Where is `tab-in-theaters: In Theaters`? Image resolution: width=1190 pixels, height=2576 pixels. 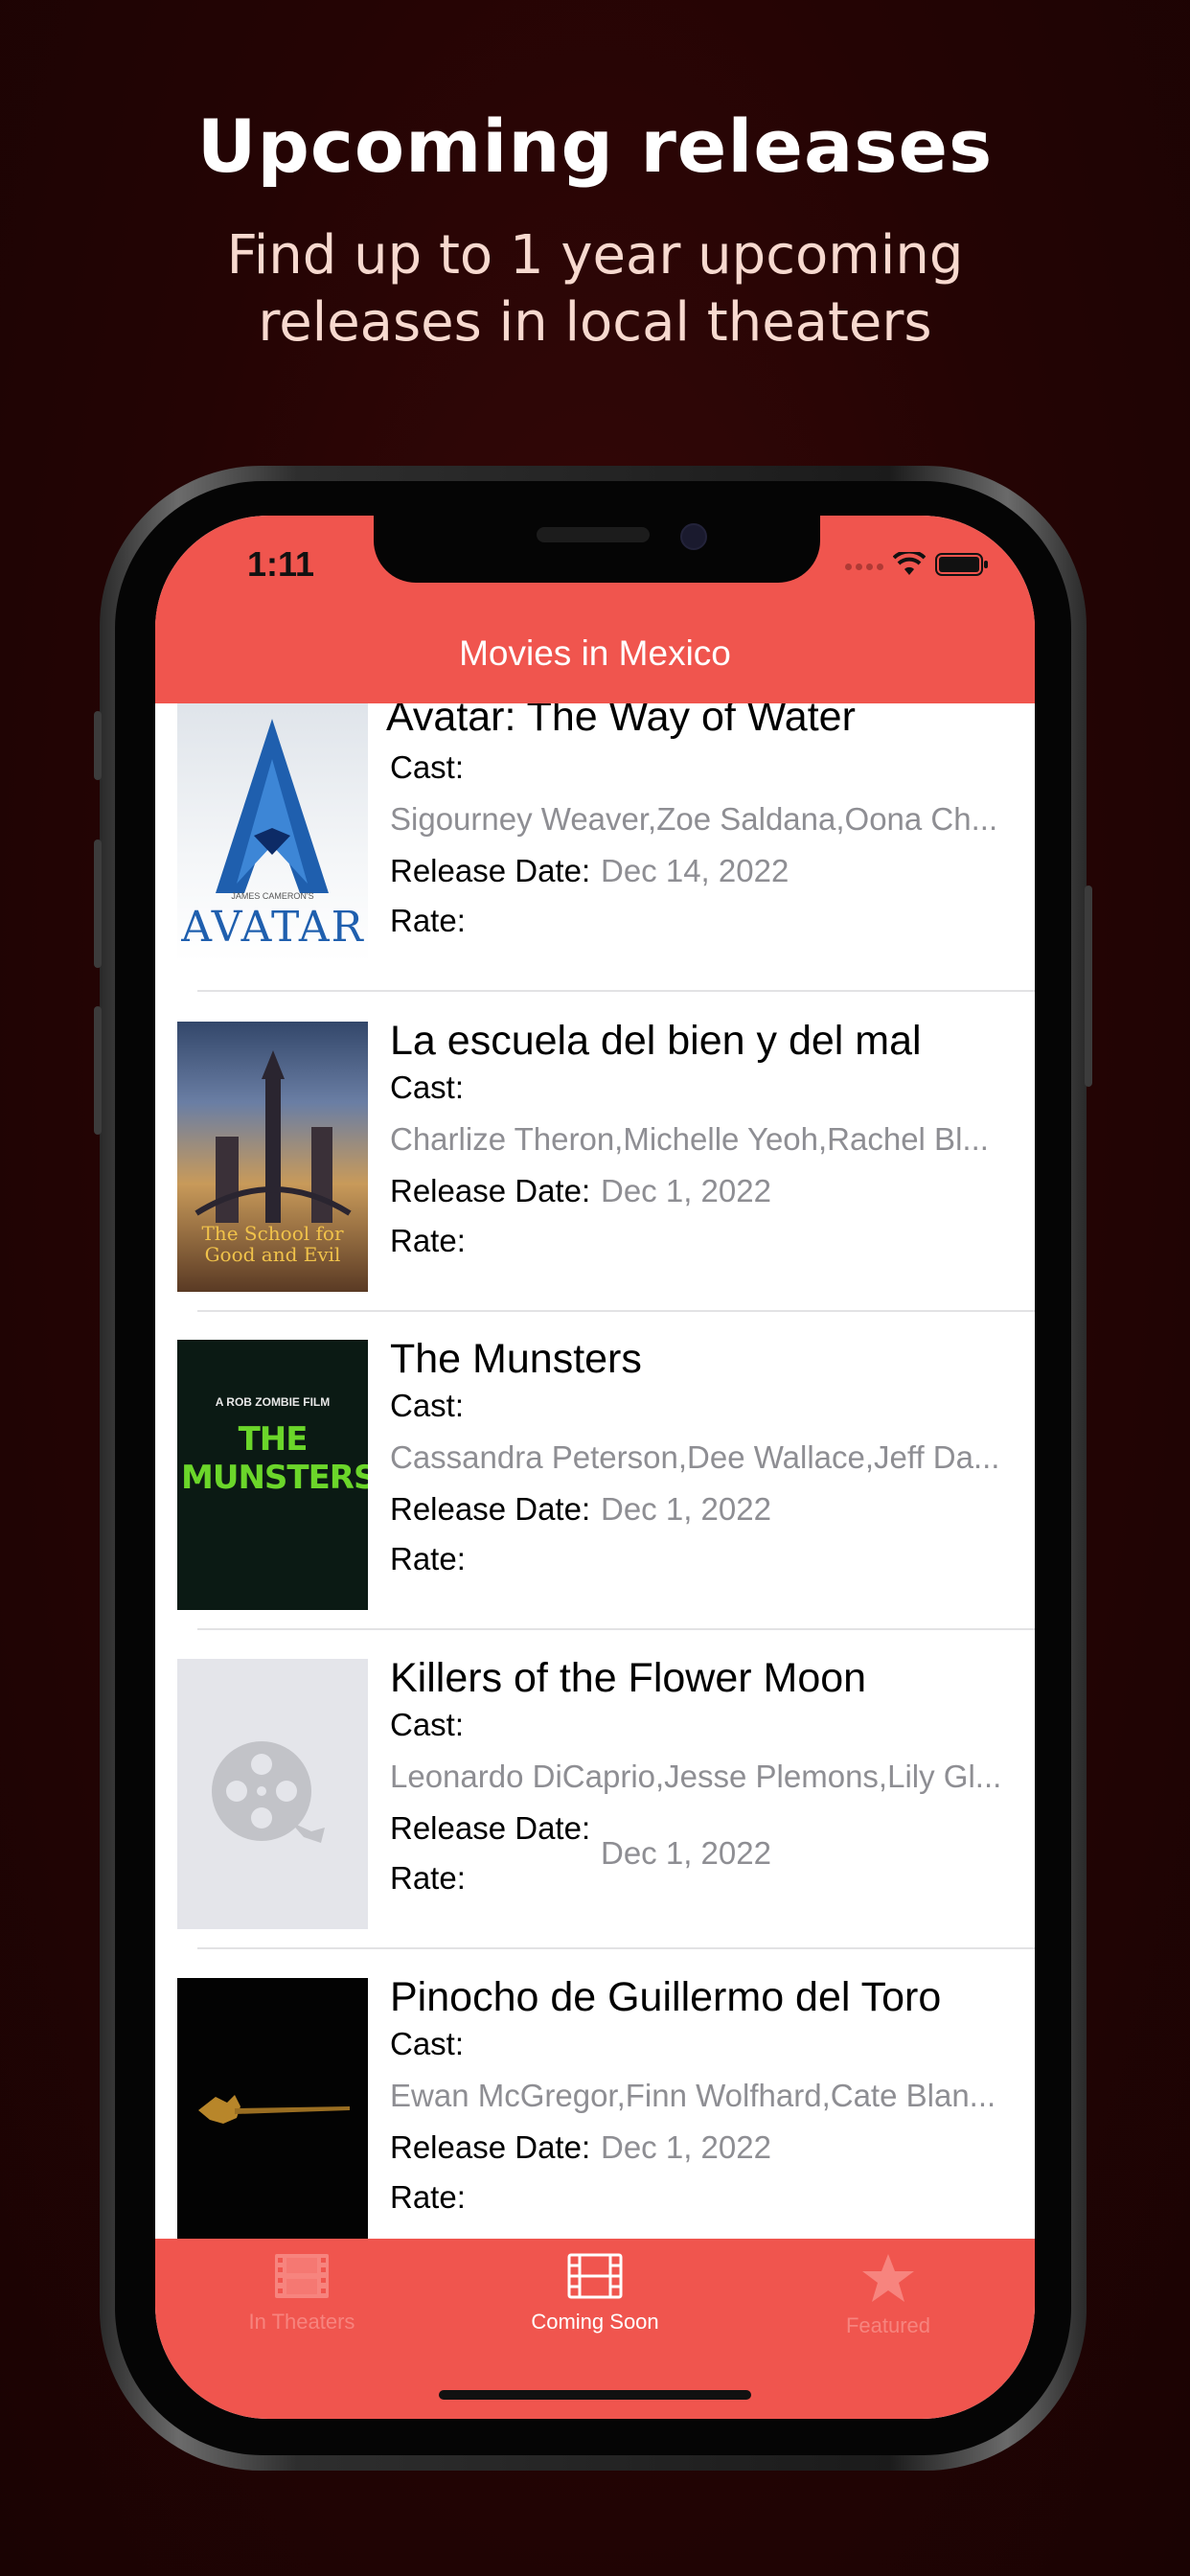
tab-in-theaters: In Theaters is located at coordinates (302, 2305).